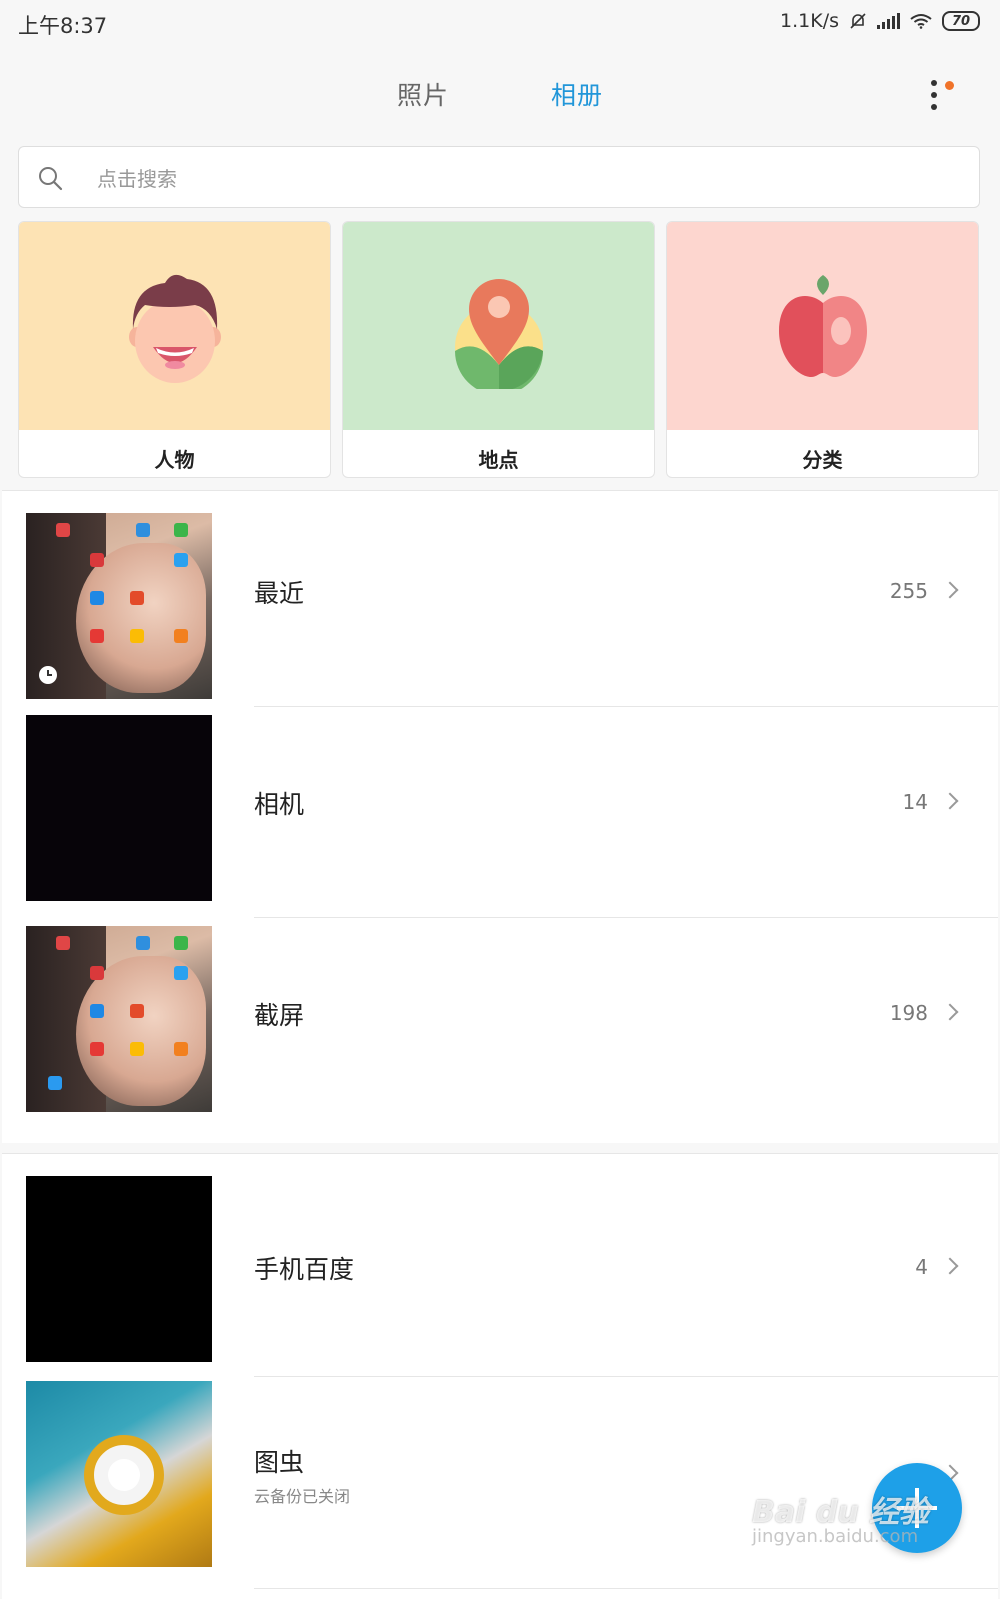 The height and width of the screenshot is (1599, 1000). Describe the element at coordinates (279, 1462) in the screenshot. I see `album-name: 图虫` at that location.